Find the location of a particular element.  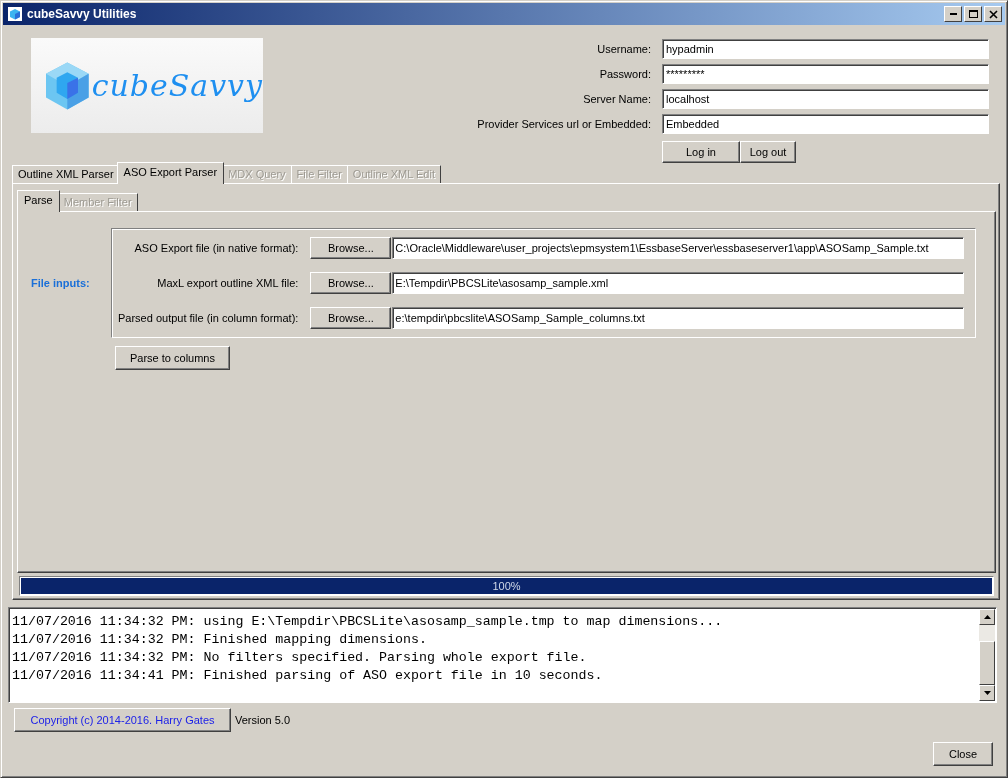

parse-button: Parse to columns is located at coordinates (172, 358).